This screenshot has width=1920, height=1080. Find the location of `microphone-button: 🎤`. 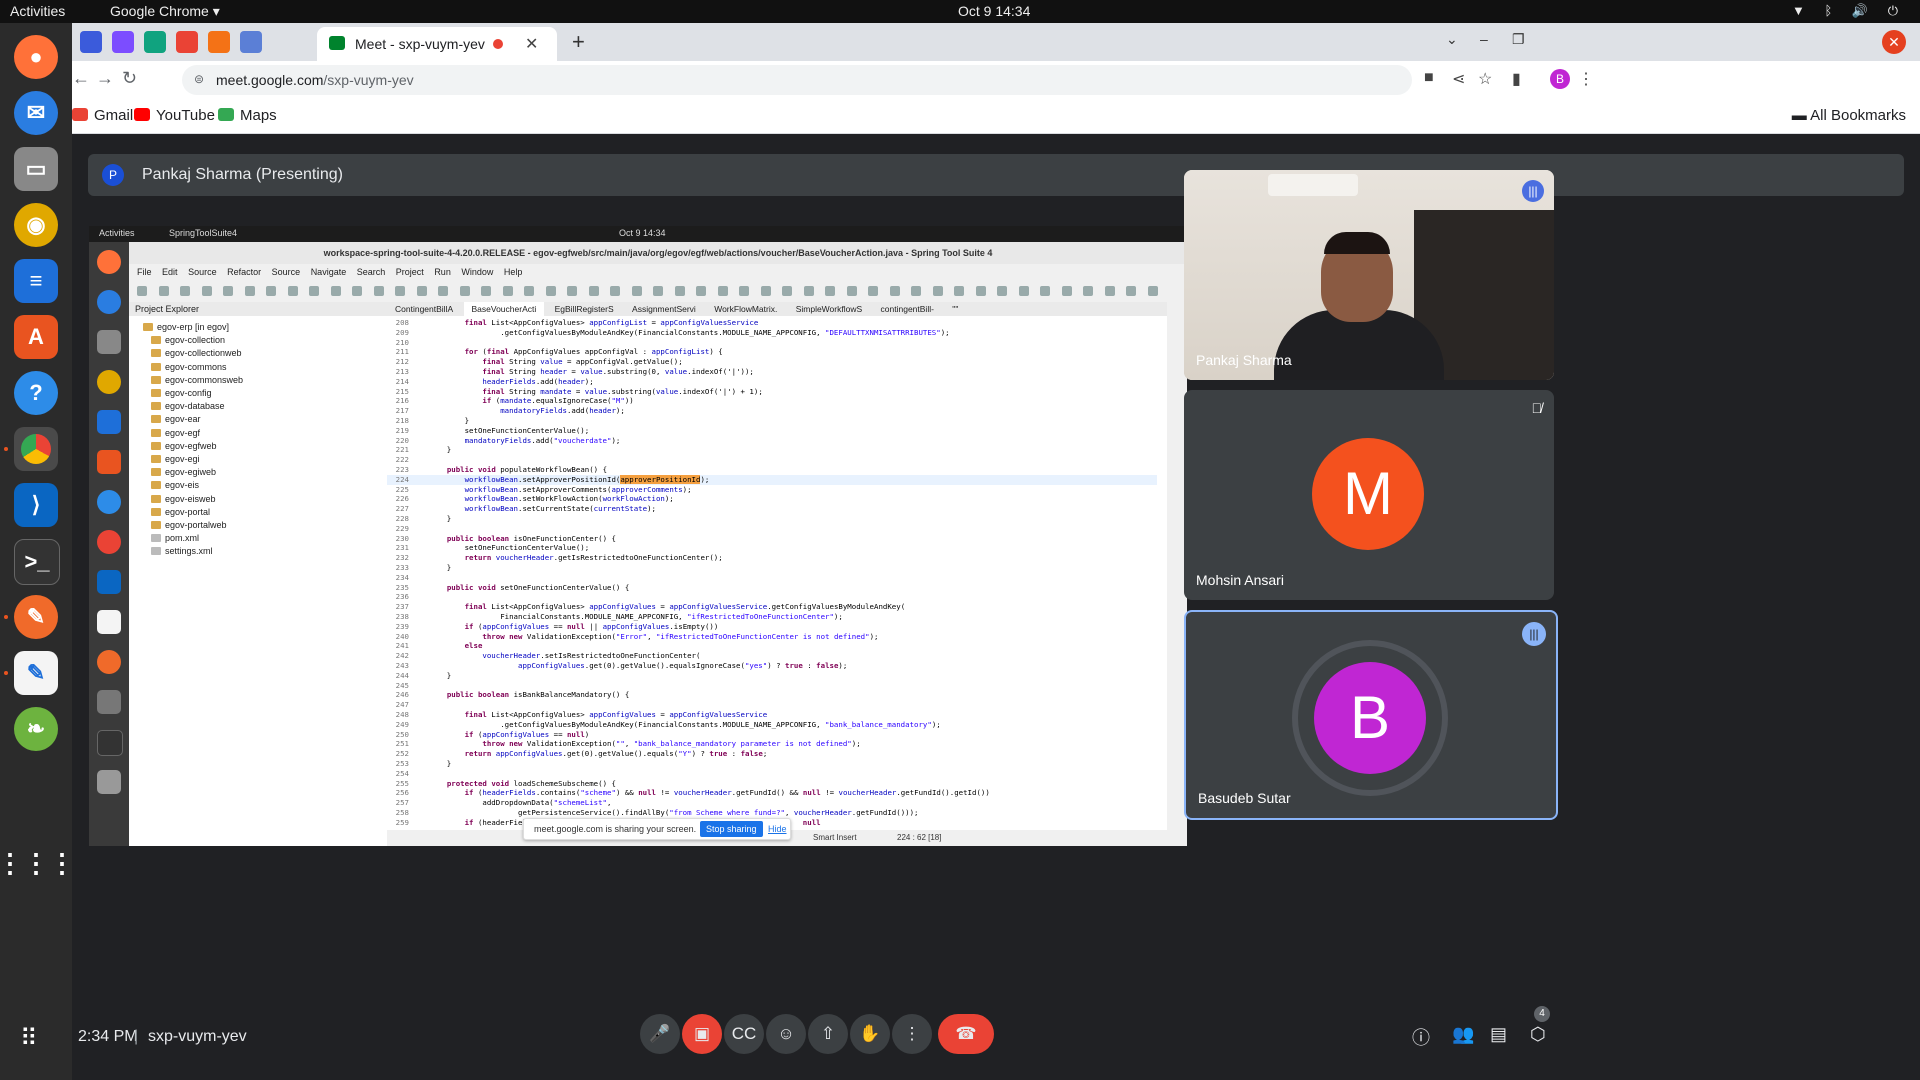

microphone-button: 🎤 is located at coordinates (660, 1034).